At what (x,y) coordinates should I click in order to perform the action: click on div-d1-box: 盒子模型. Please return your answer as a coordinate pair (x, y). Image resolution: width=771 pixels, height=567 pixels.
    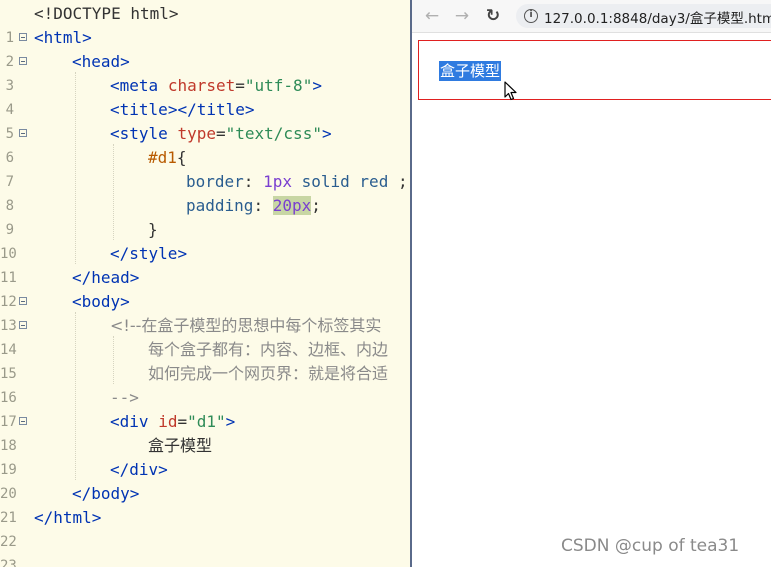
    Looking at the image, I should click on (594, 70).